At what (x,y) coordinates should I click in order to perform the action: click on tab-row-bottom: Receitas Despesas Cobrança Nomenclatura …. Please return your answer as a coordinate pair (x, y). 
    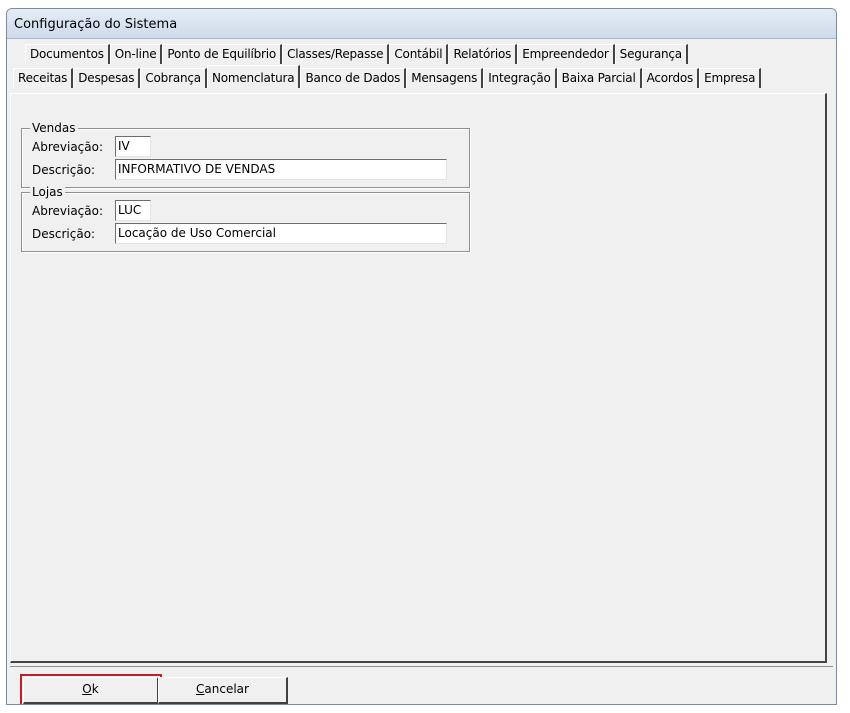
    Looking at the image, I should click on (387, 76).